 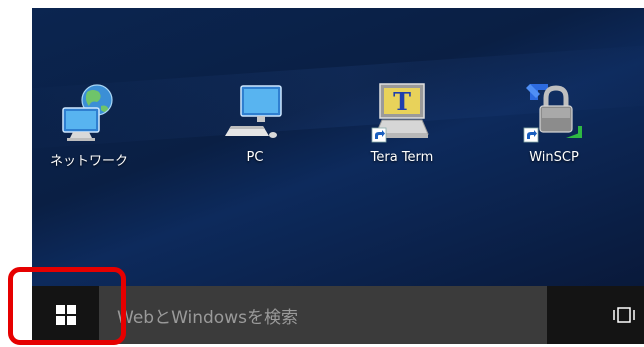 What do you see at coordinates (323, 315) in the screenshot?
I see `search-box: WebとWindowsを検索` at bounding box center [323, 315].